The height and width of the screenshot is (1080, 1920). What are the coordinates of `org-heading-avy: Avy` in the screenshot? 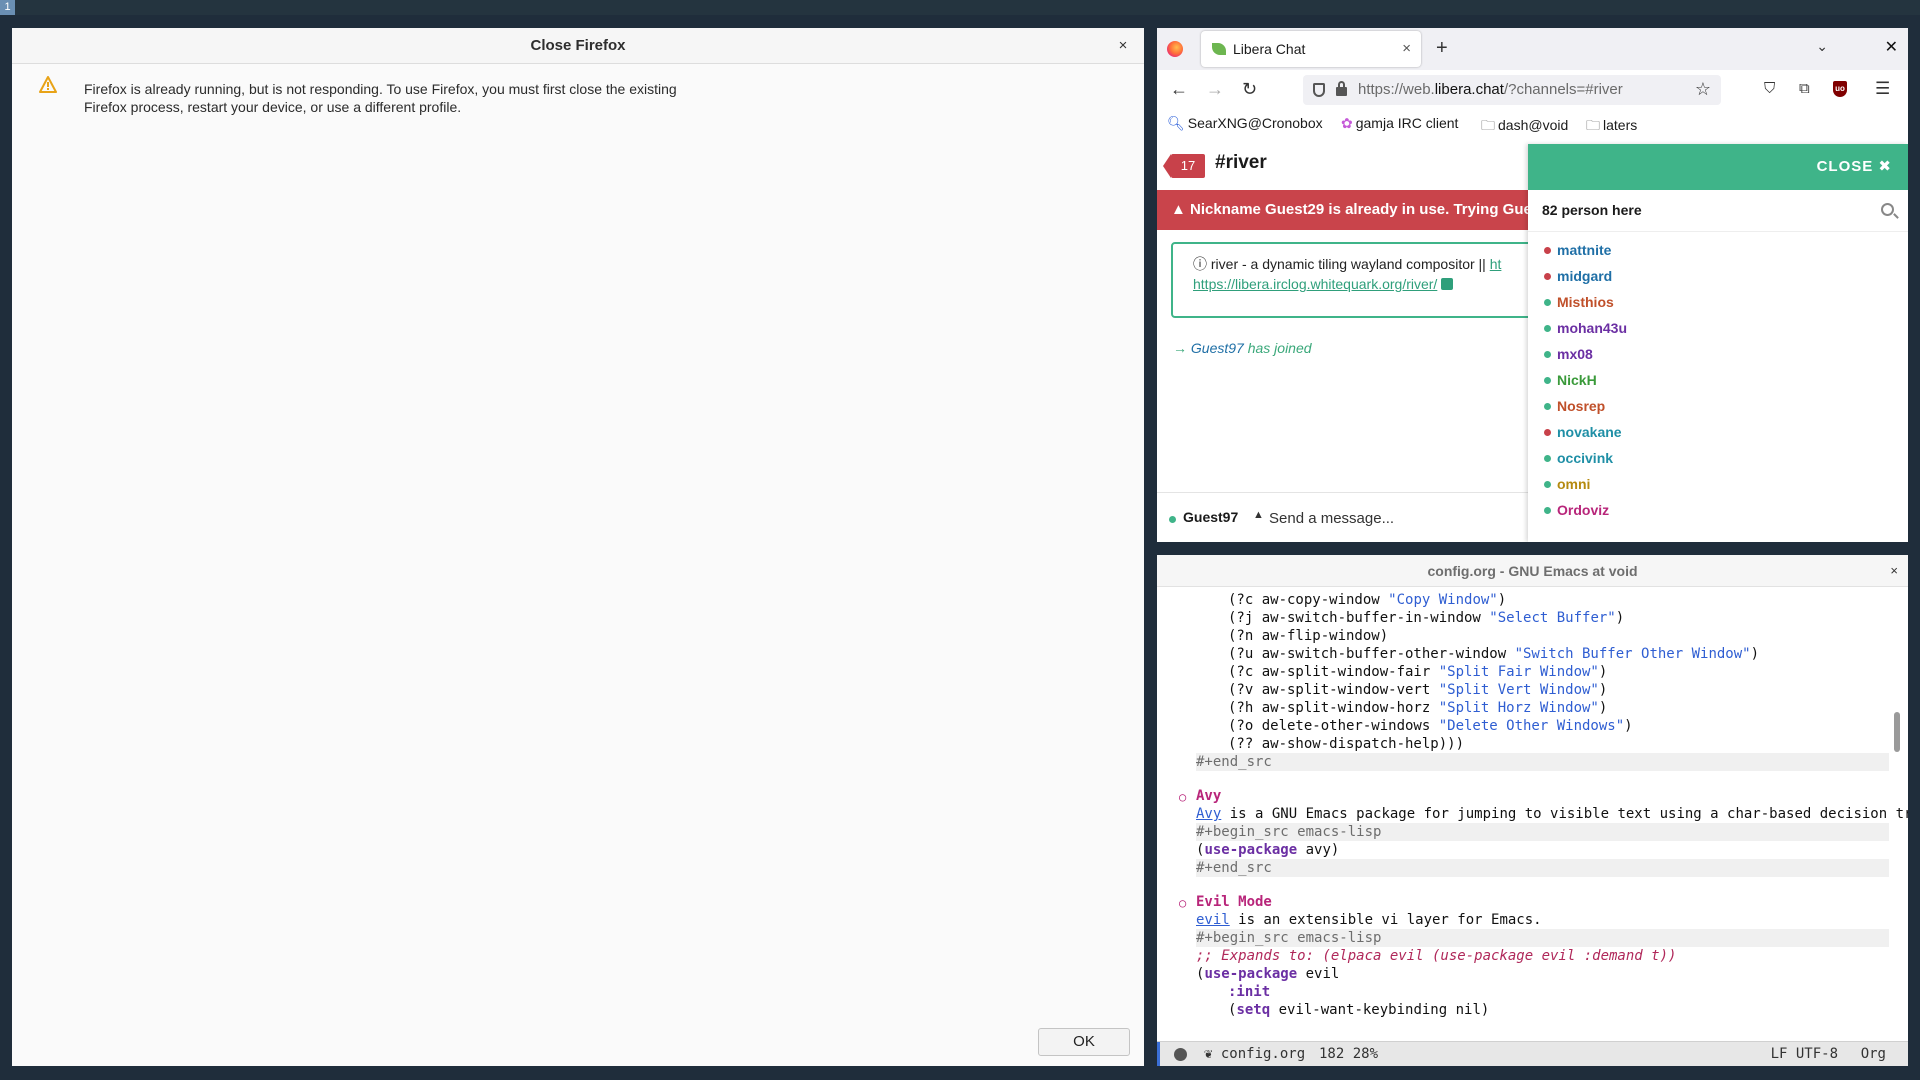 It's located at (1208, 796).